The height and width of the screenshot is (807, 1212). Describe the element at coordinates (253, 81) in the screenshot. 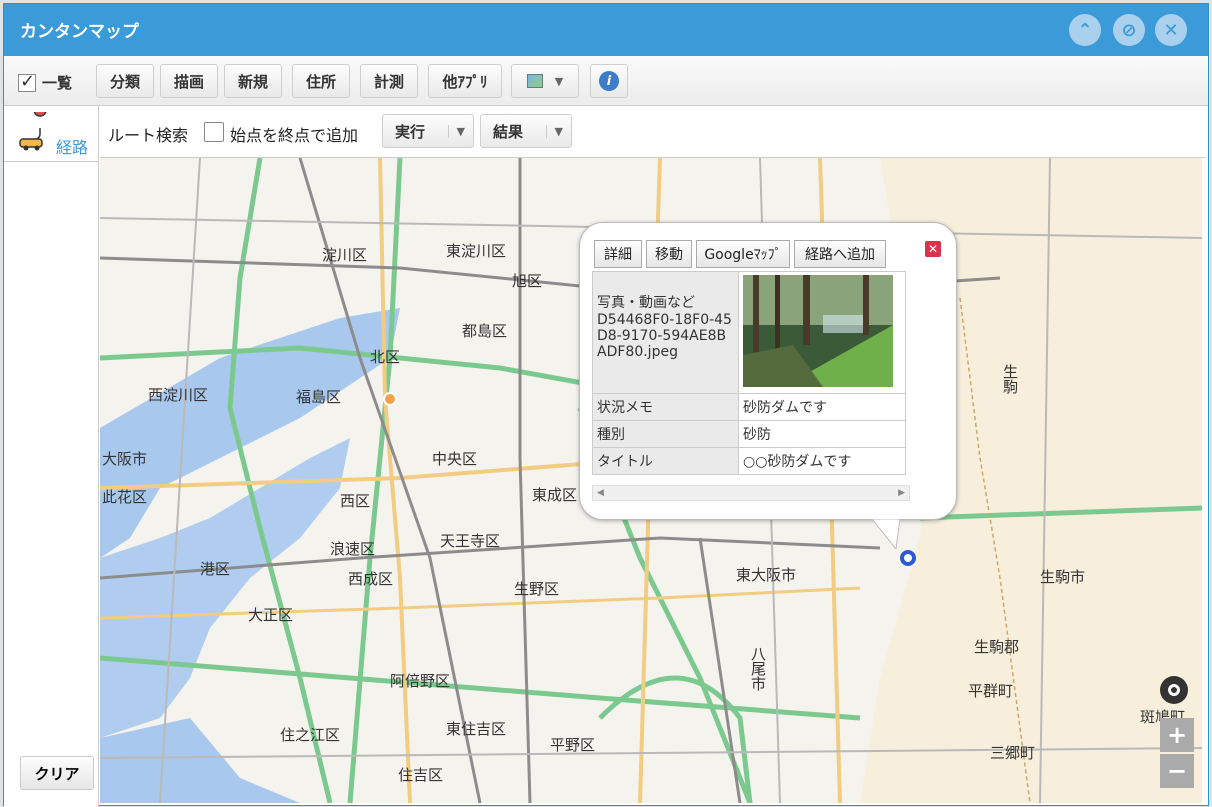

I see `new-button: 新規` at that location.